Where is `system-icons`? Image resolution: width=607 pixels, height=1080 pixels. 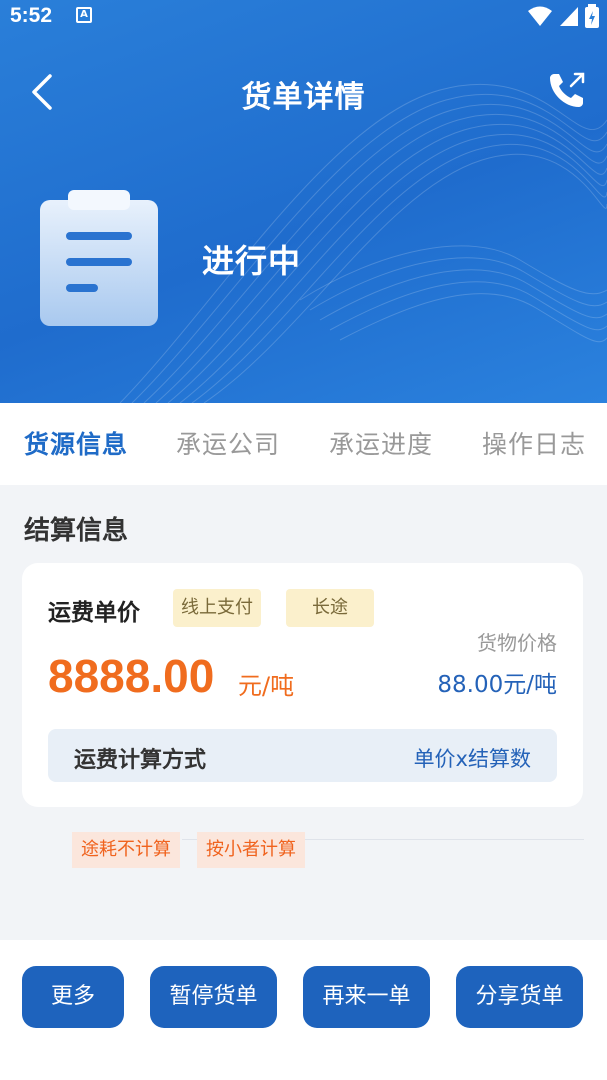 system-icons is located at coordinates (563, 16).